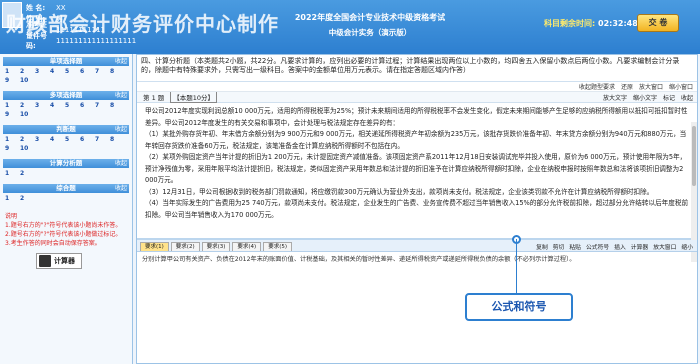  Describe the element at coordinates (669, 97) in the screenshot. I see `mark-button: 标记` at that location.